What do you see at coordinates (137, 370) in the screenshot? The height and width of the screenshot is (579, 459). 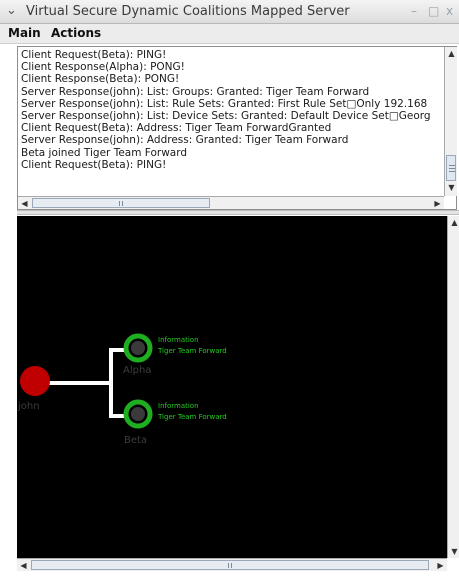 I see `node-label-alpha: Alpha` at bounding box center [137, 370].